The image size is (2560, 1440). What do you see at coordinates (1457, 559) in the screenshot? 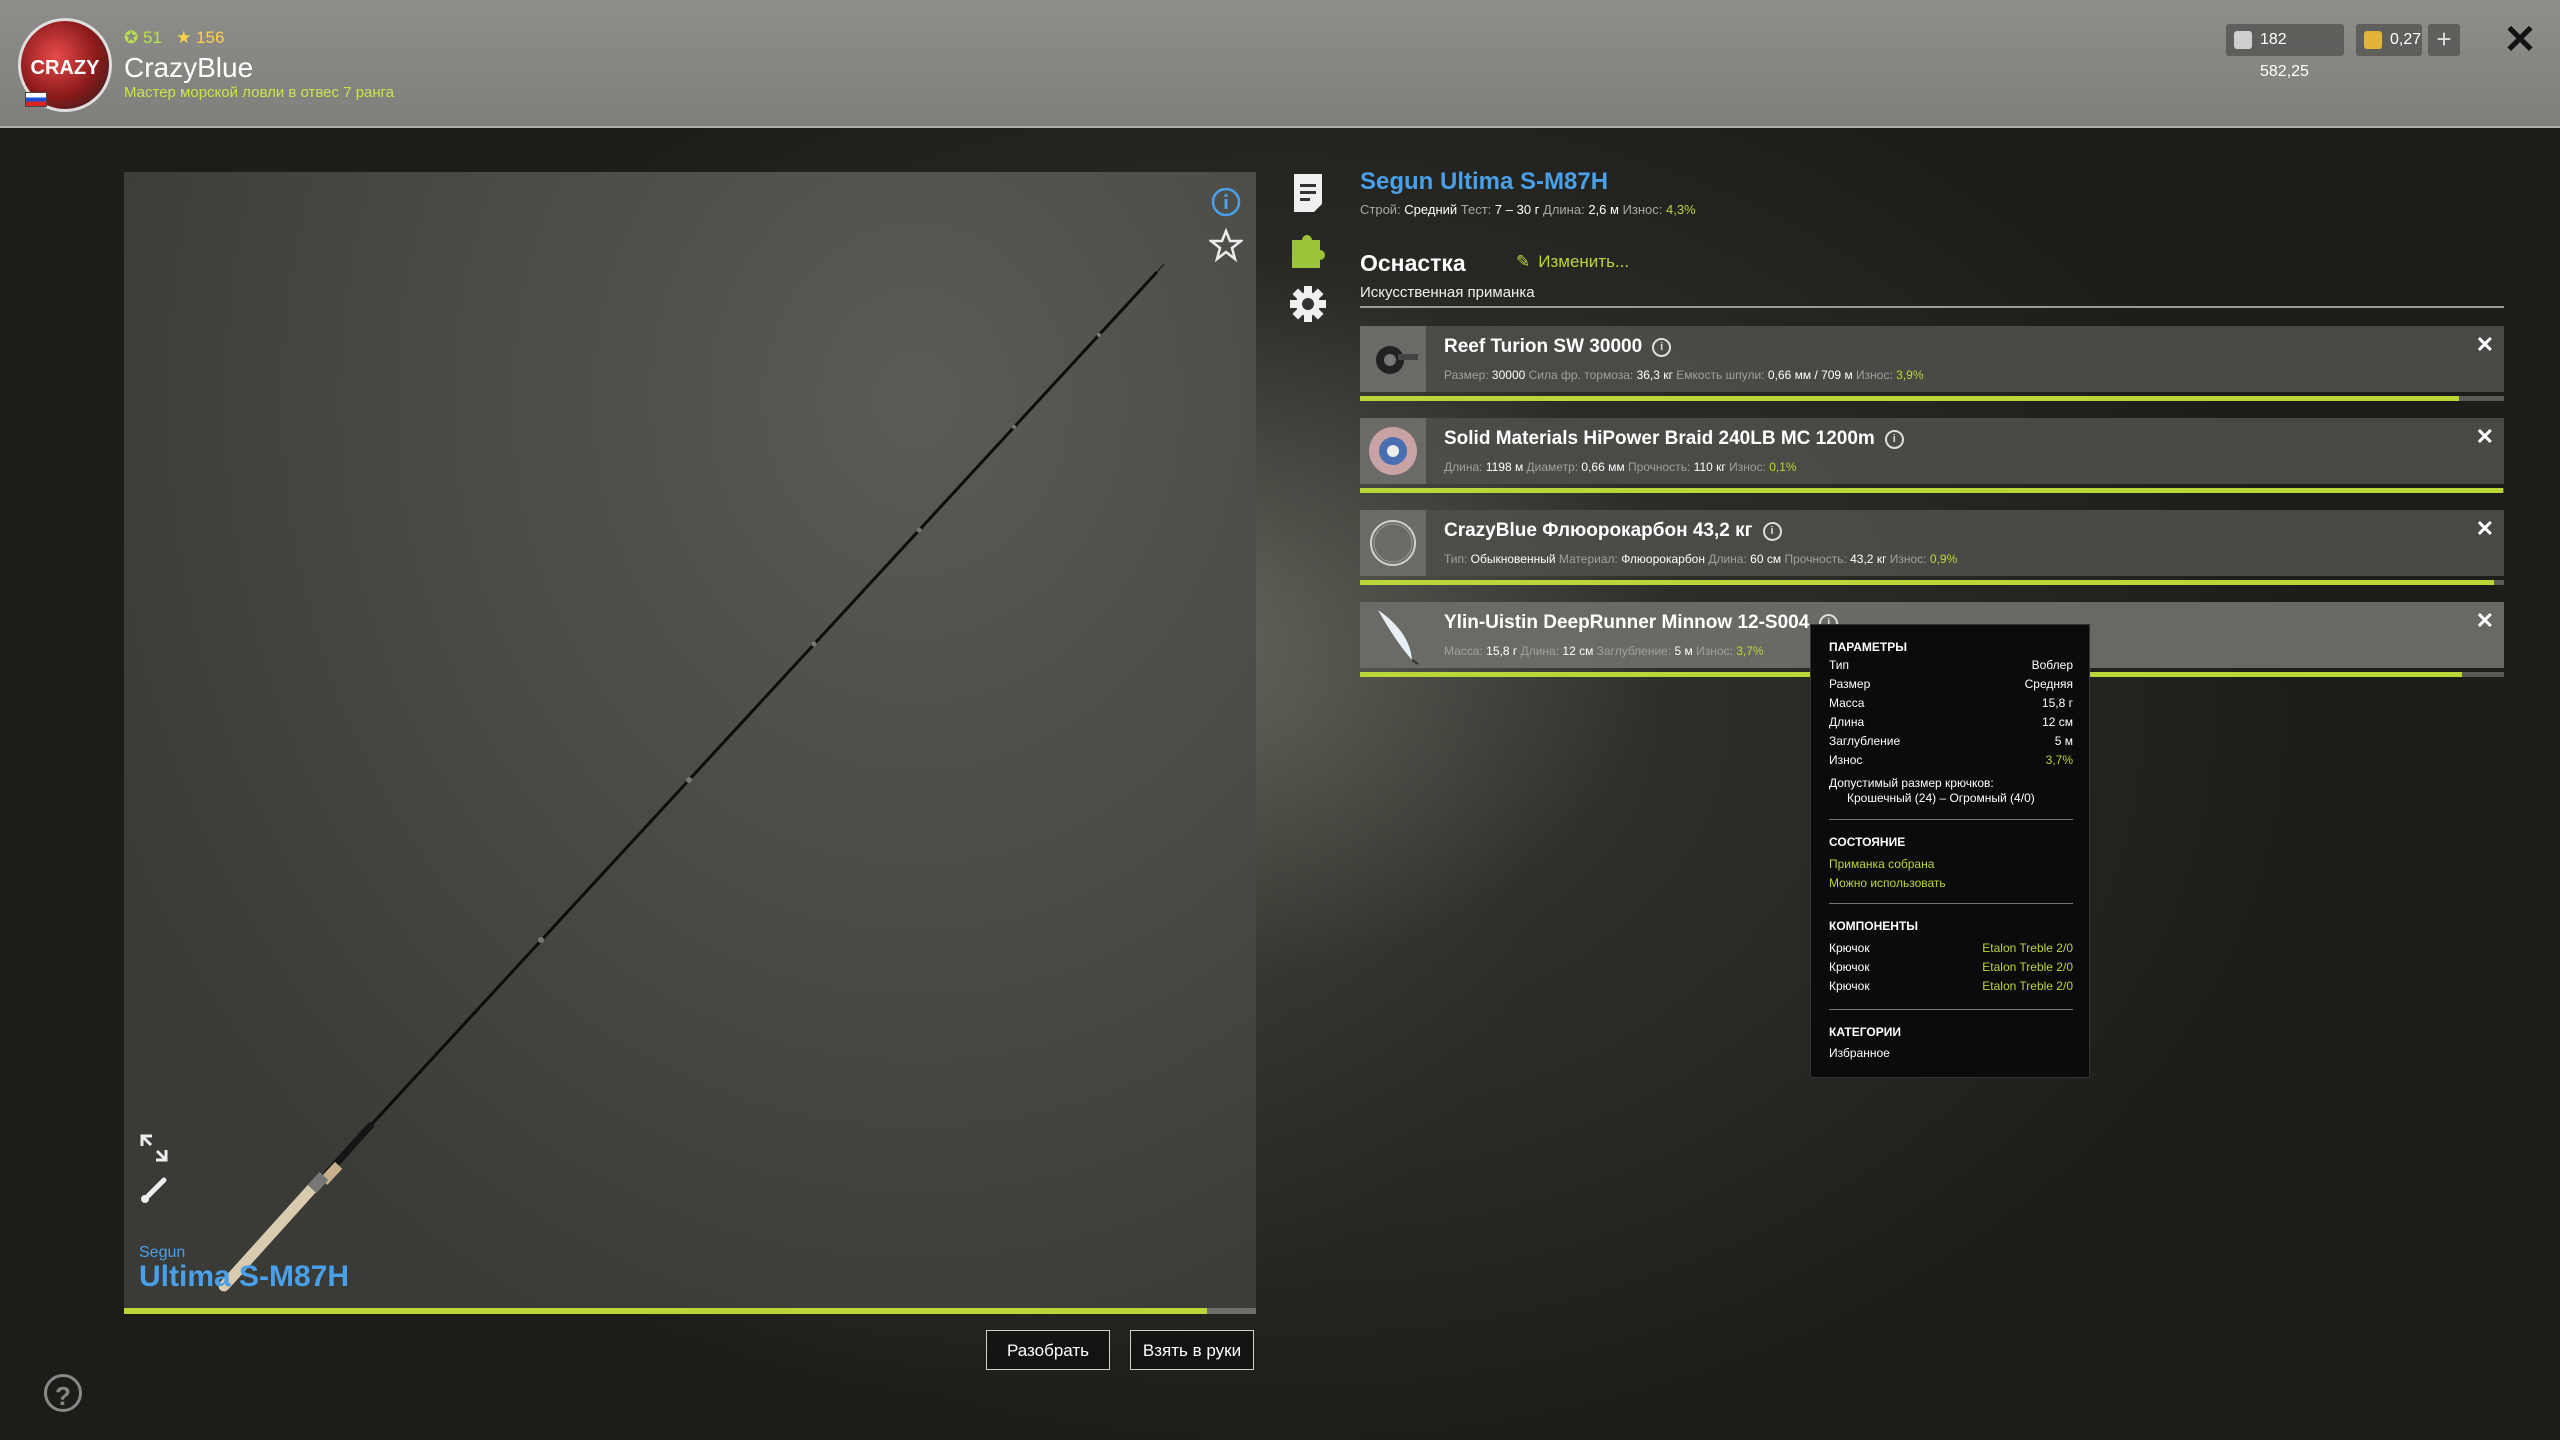
I see `stat-label: Тип:` at bounding box center [1457, 559].